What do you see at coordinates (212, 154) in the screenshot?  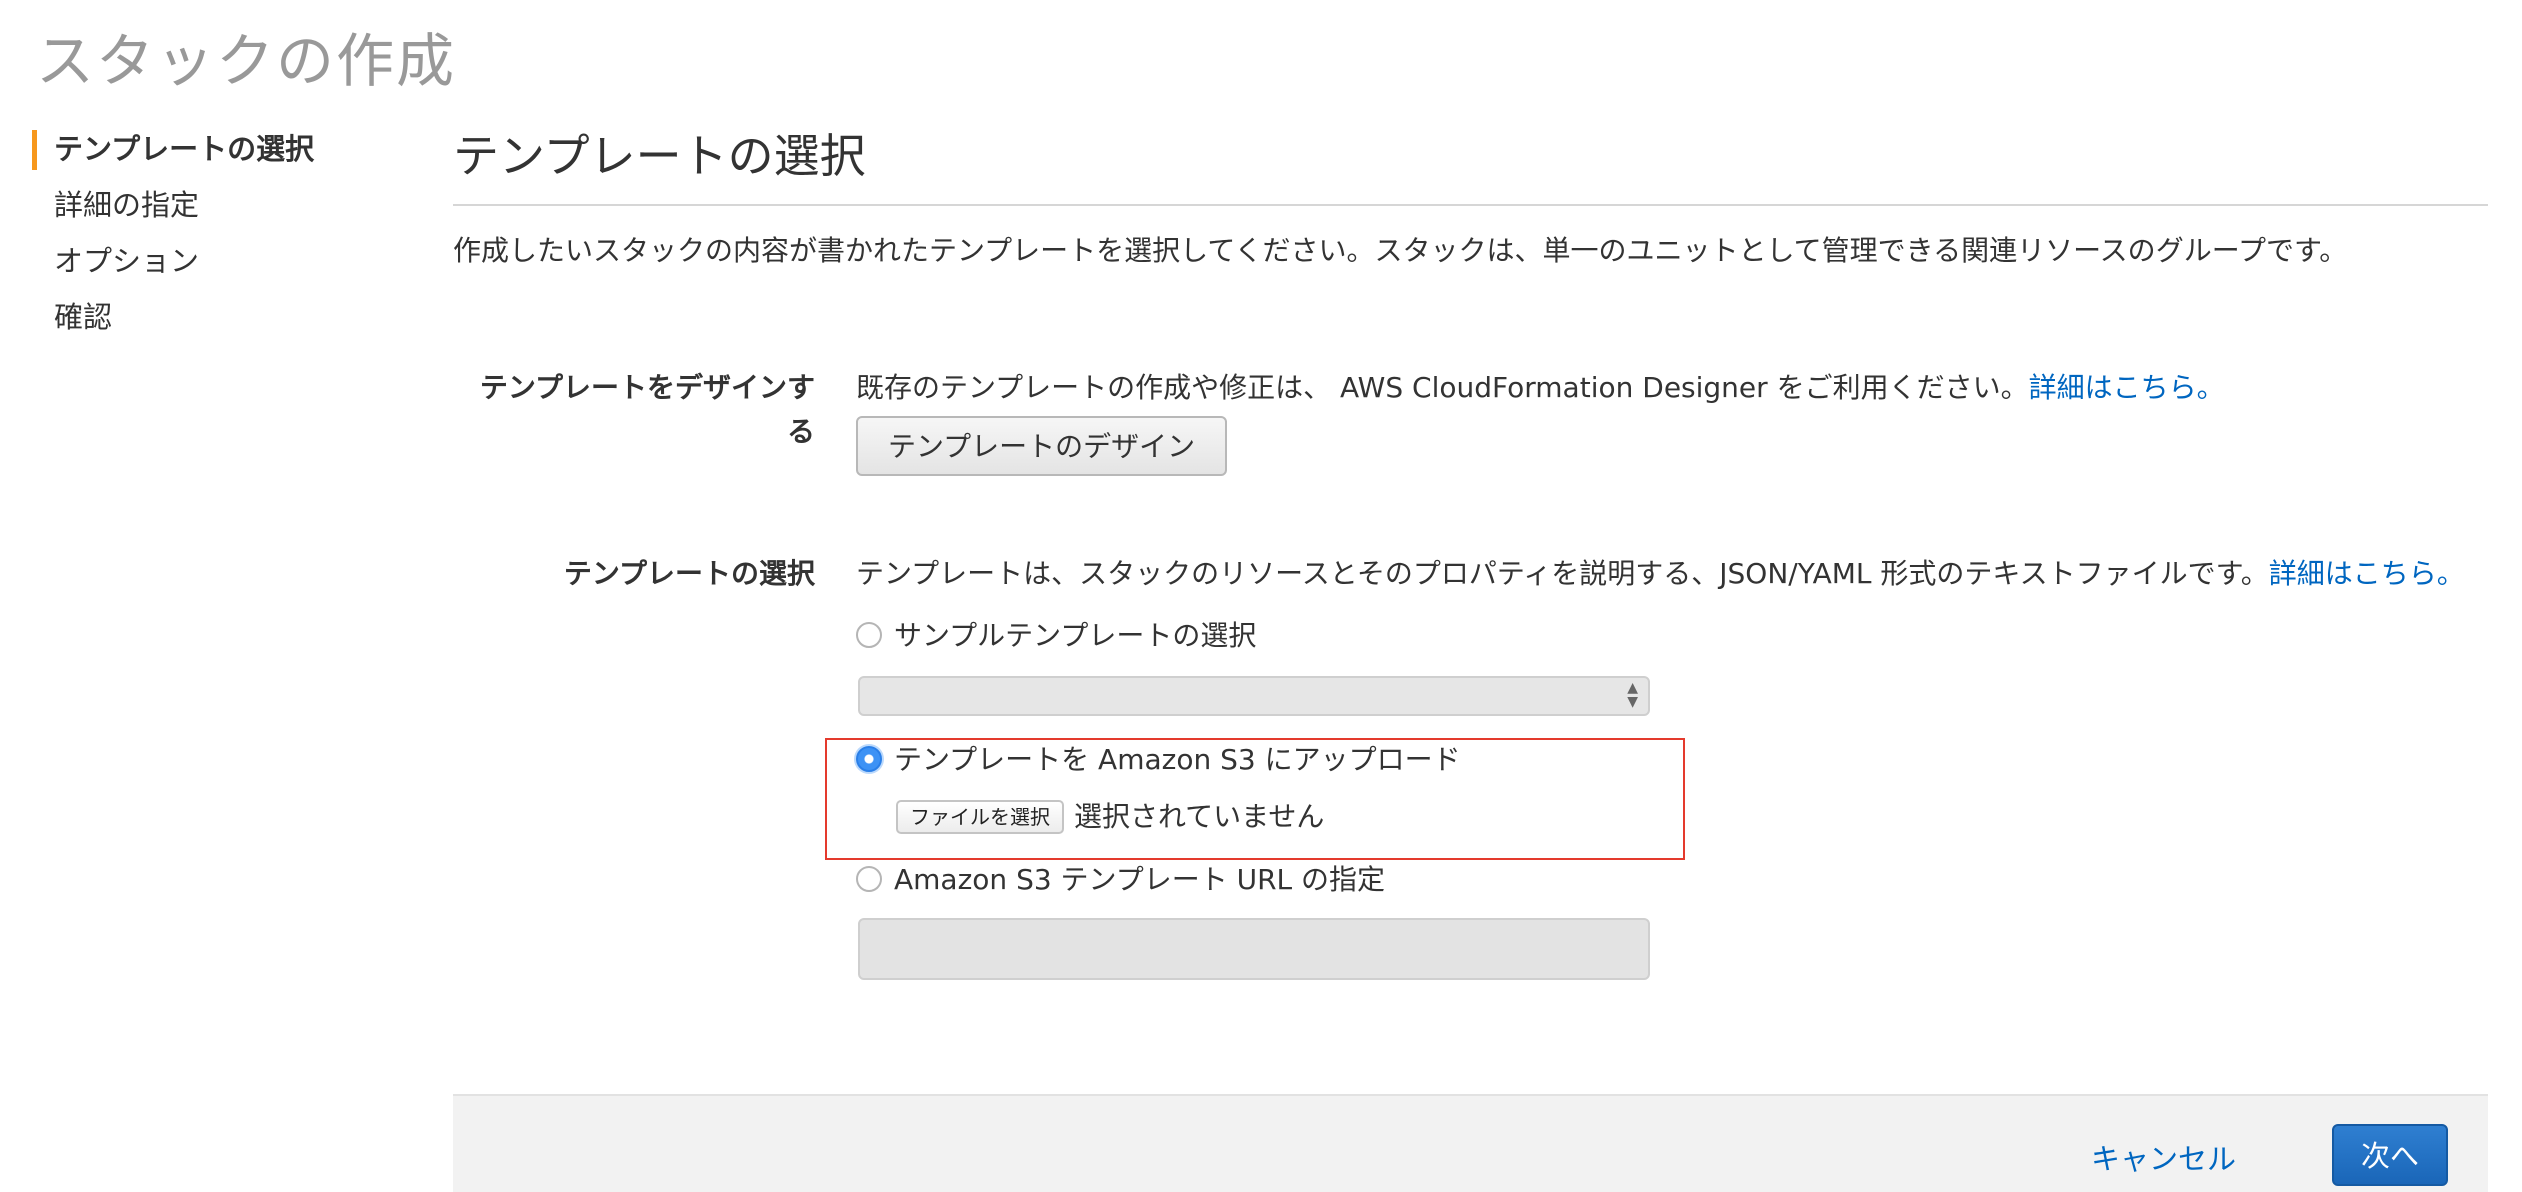 I see `step-select-template: テンプレートの選択` at bounding box center [212, 154].